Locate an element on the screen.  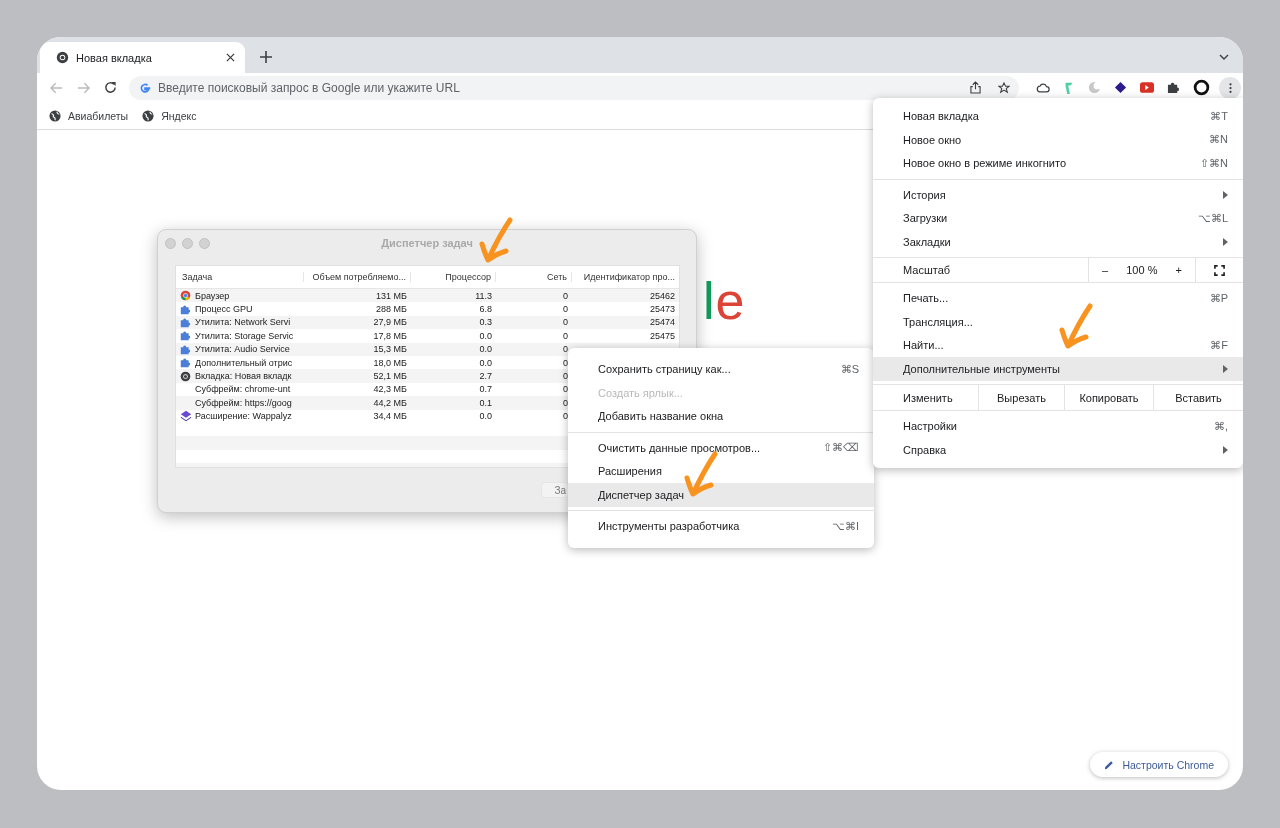
memory-cell-text: 52,1 МБ is located at coordinates (390, 376).